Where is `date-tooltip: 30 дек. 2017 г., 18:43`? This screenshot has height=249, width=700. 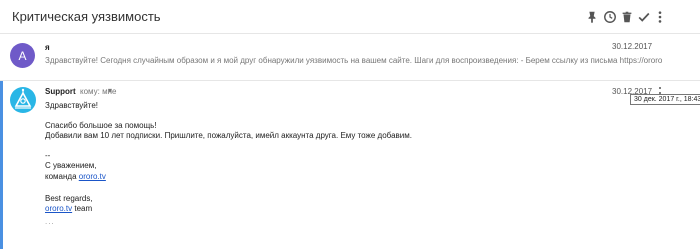 date-tooltip: 30 дек. 2017 г., 18:43 is located at coordinates (665, 99).